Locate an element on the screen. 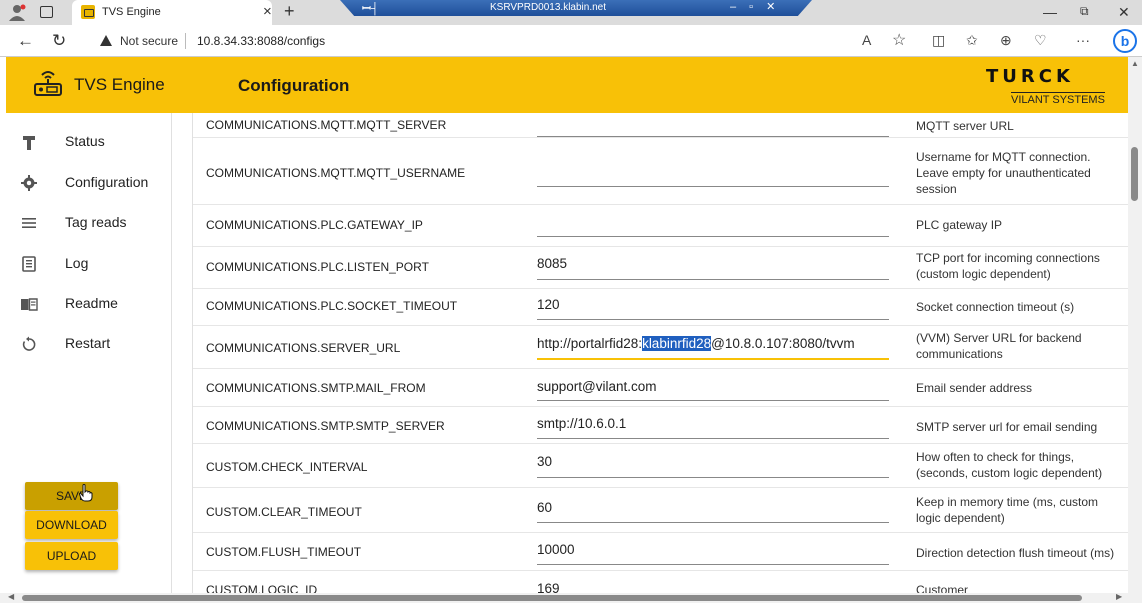 Image resolution: width=1142 pixels, height=603 pixels. sidebar-item-label: Configuration is located at coordinates (107, 182).